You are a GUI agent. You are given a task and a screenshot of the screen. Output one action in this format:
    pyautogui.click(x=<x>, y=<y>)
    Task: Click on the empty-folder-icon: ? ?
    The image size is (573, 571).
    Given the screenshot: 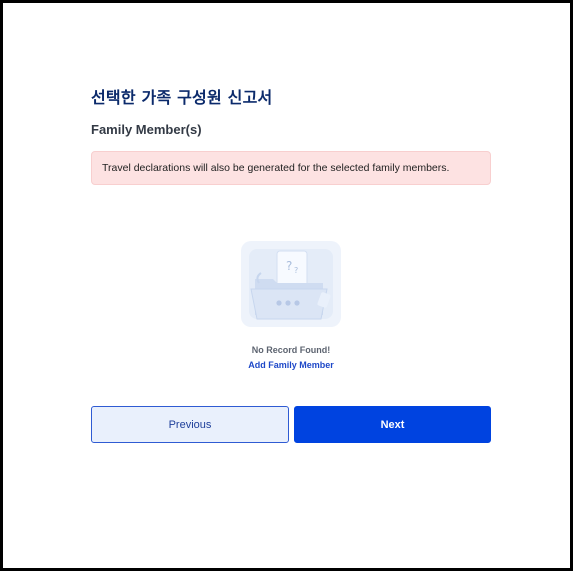 What is the action you would take?
    pyautogui.click(x=291, y=284)
    